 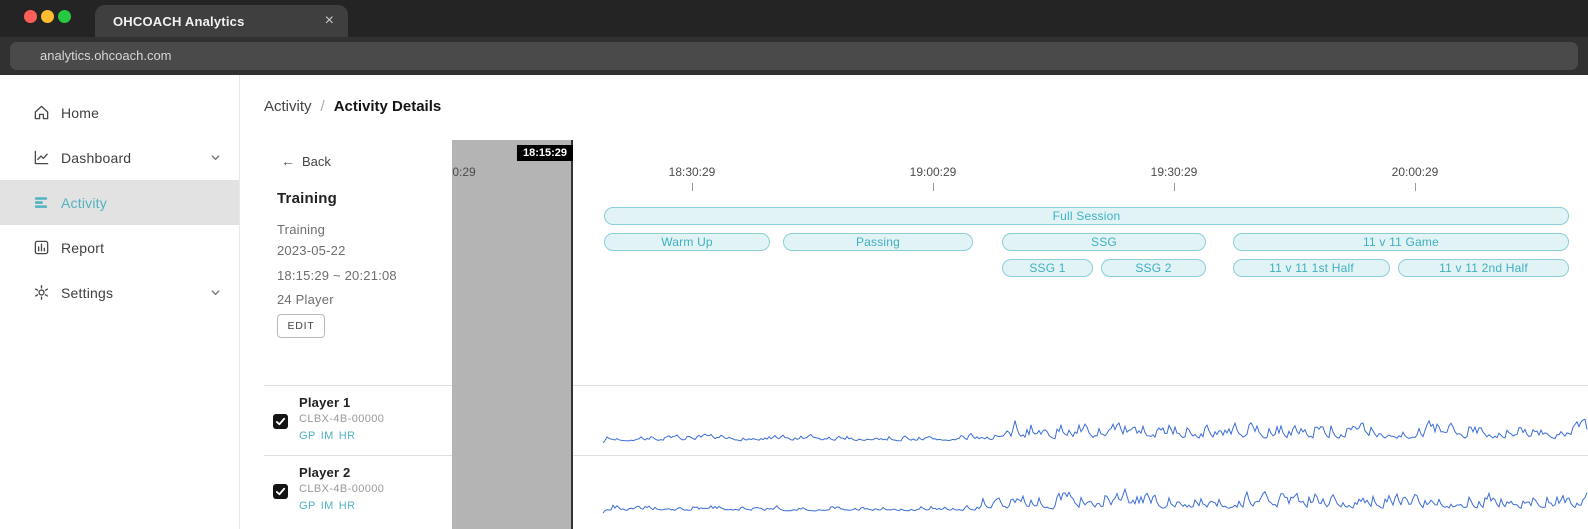 I want to click on breadcrumb: Activity / Activity Details, so click(x=352, y=106).